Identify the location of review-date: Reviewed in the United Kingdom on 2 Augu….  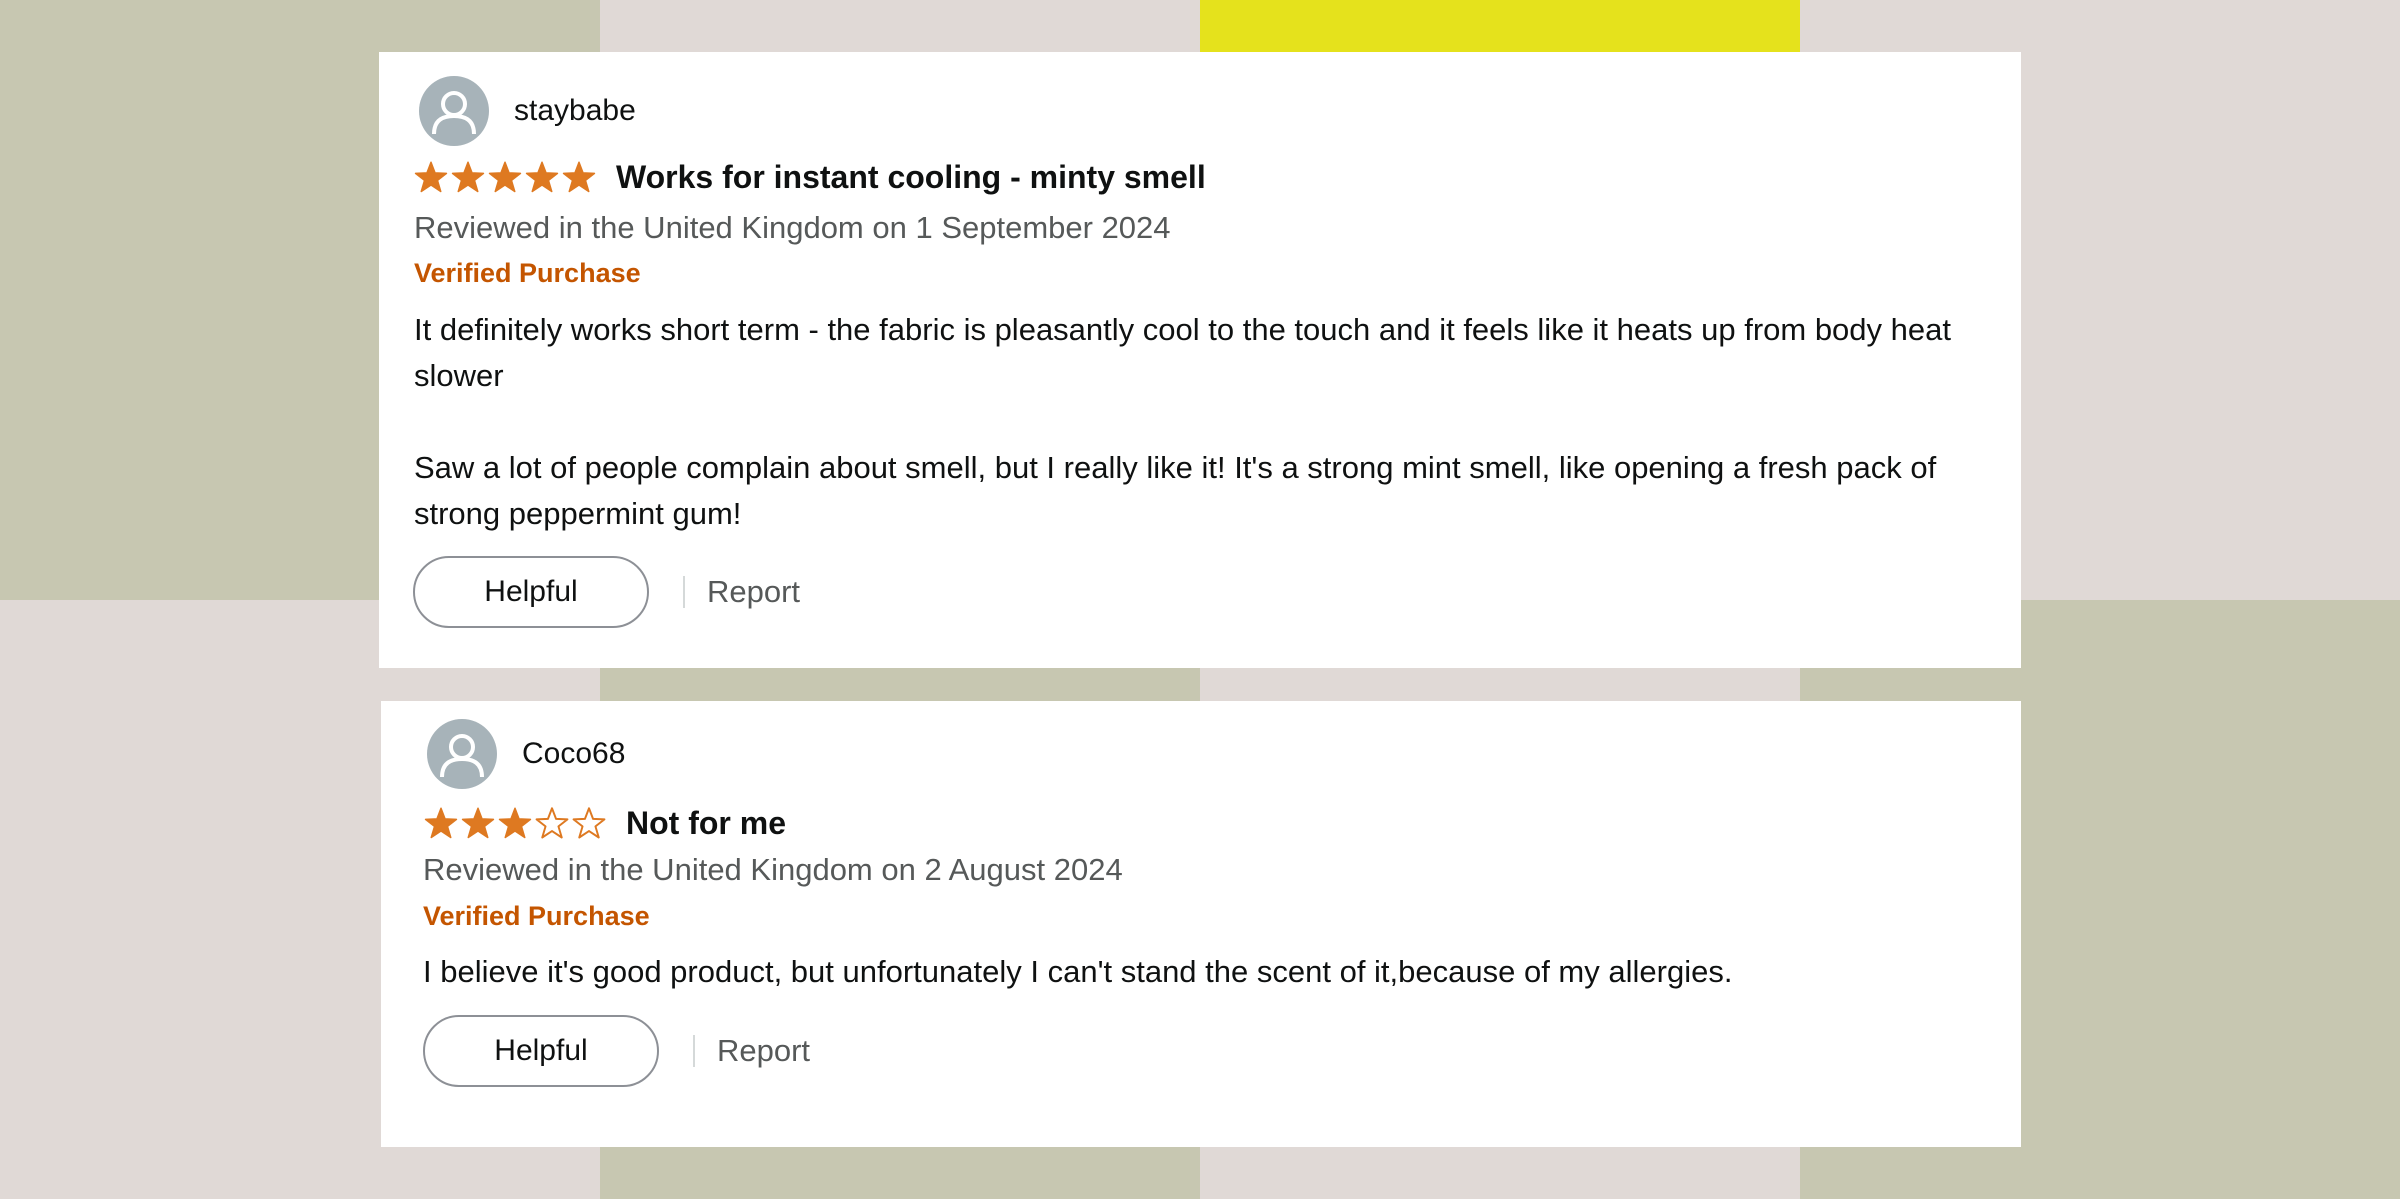
(773, 869).